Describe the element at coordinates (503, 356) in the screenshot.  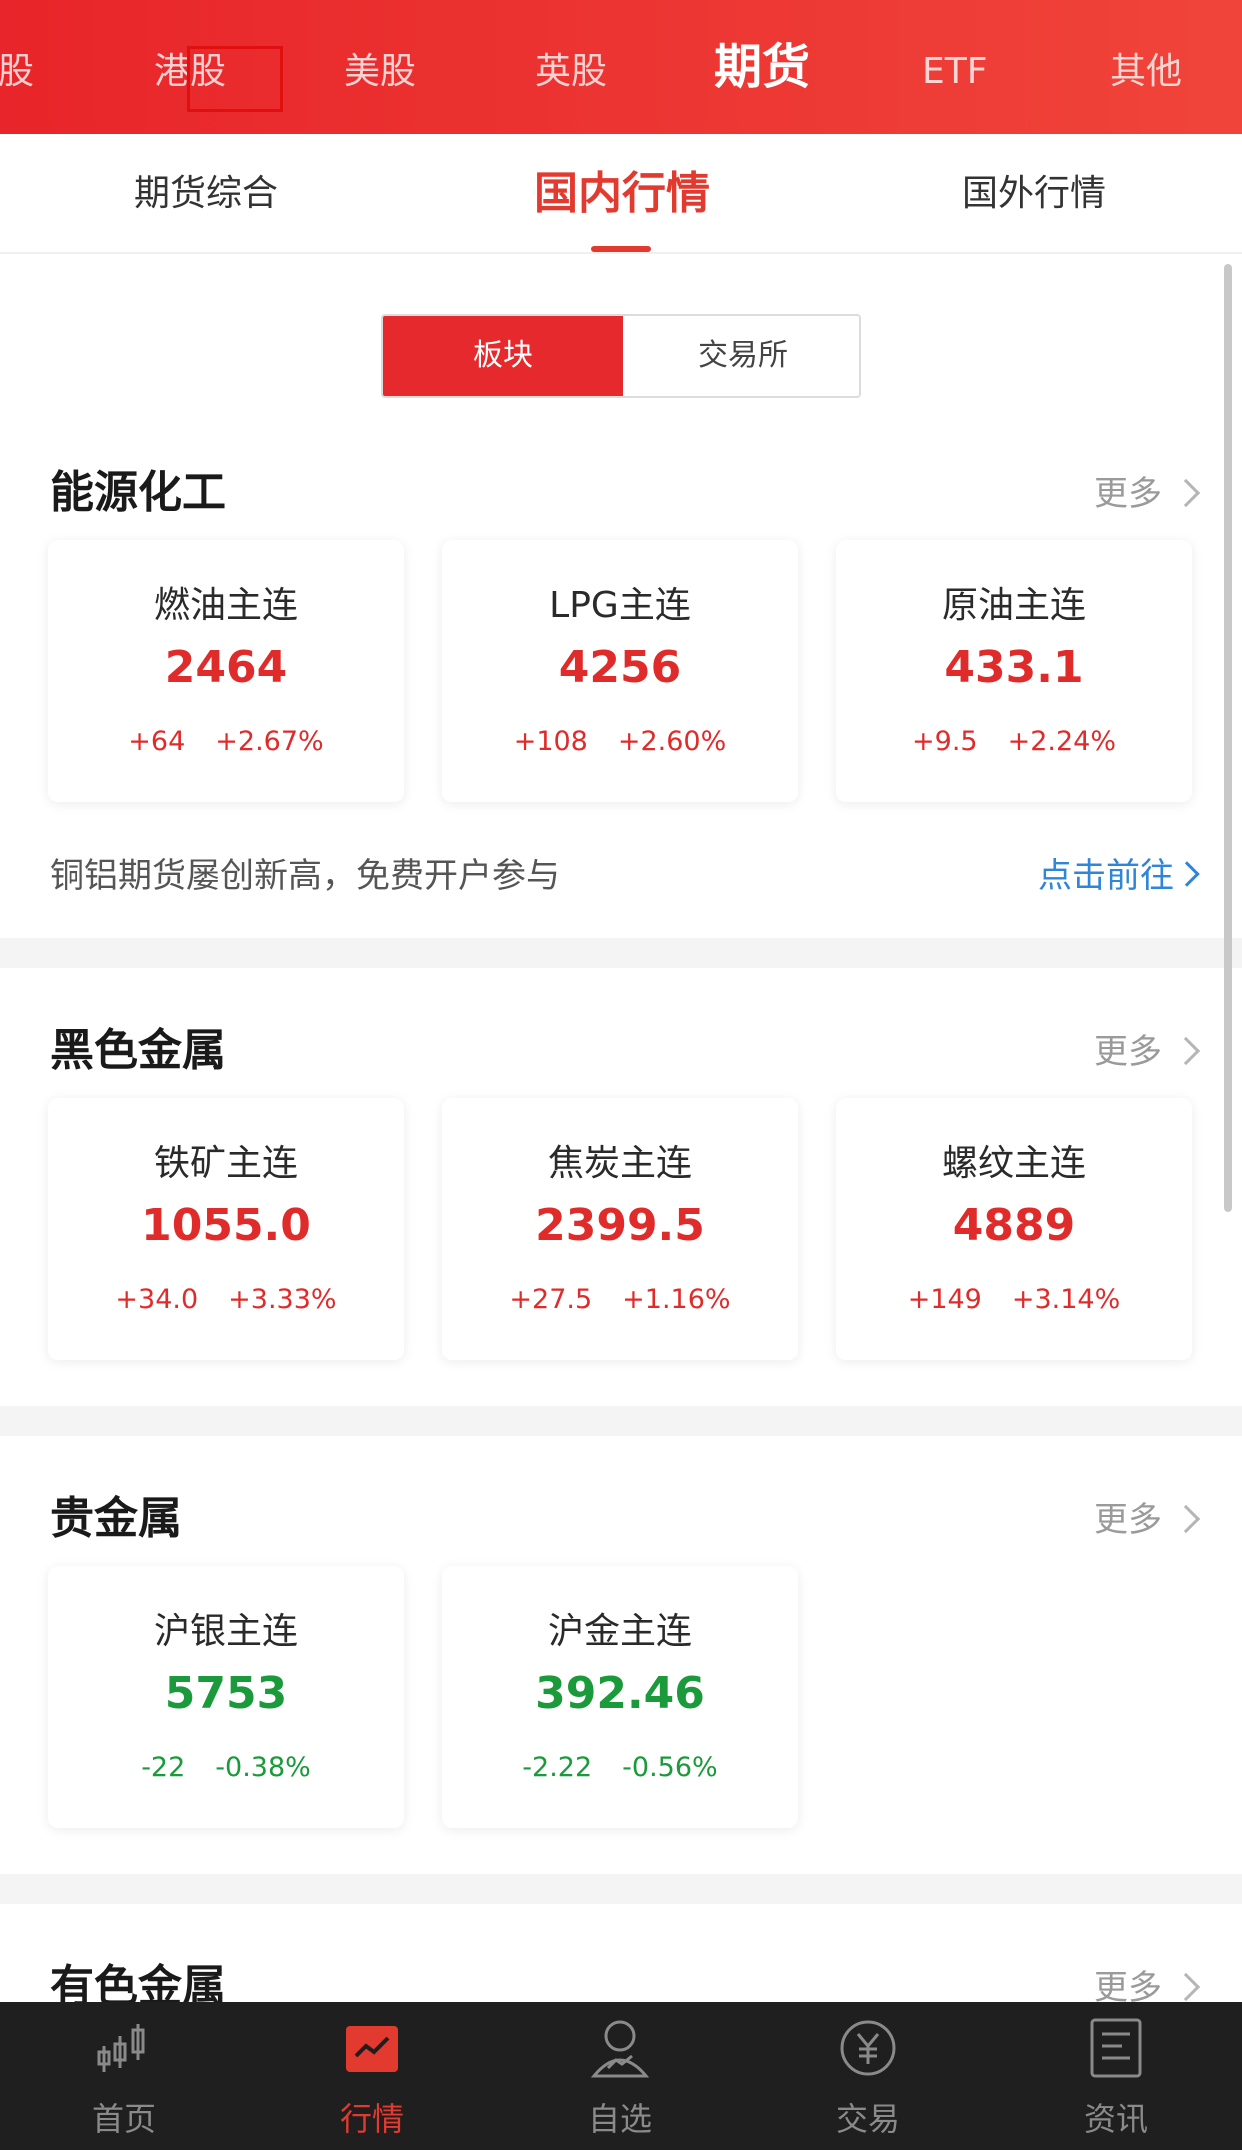
I see `segment-sector-button: 板块` at that location.